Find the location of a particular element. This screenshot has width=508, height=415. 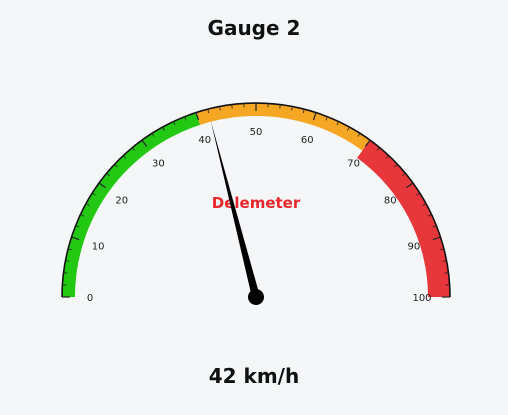

gauge-needle-group is located at coordinates (237, 212).